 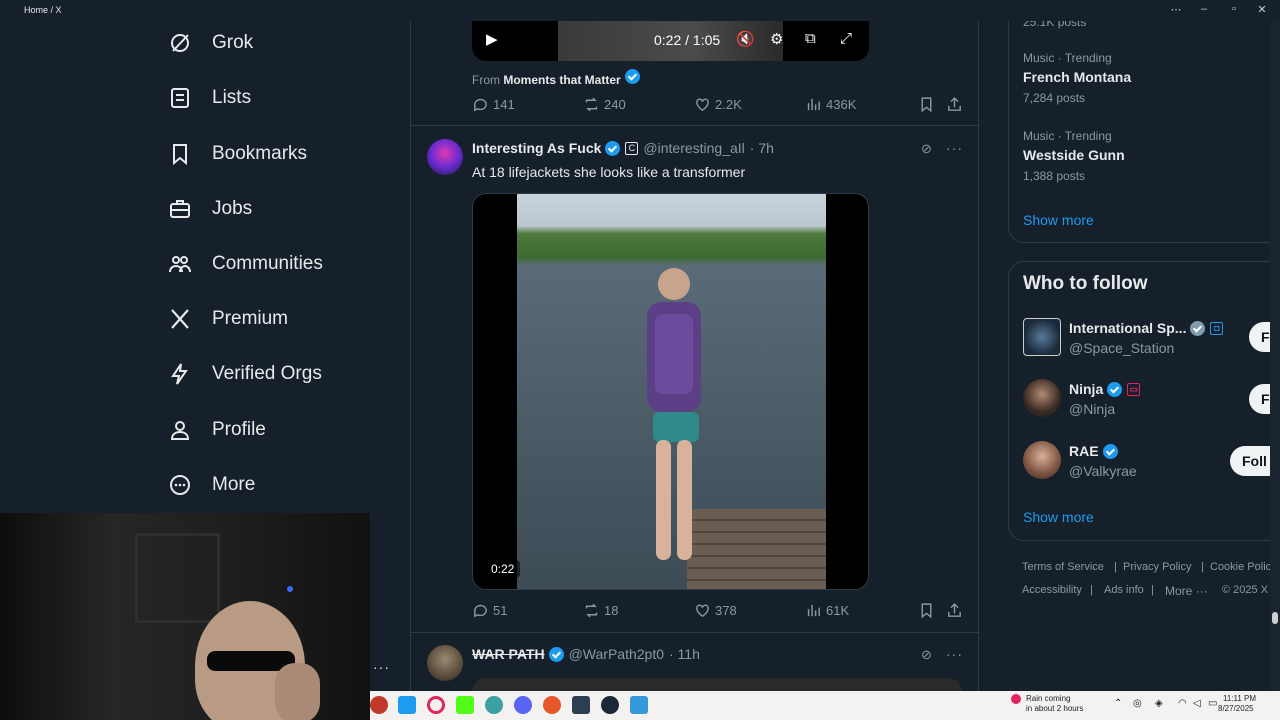 I want to click on steam-icon, so click(x=610, y=705).